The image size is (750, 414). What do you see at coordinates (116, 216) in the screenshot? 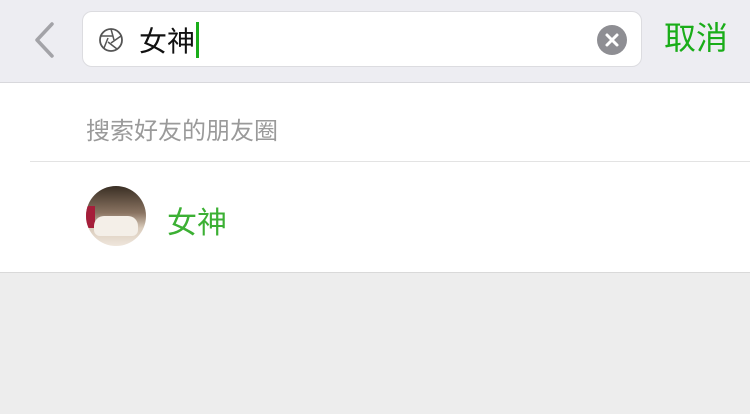
I see `avatar` at bounding box center [116, 216].